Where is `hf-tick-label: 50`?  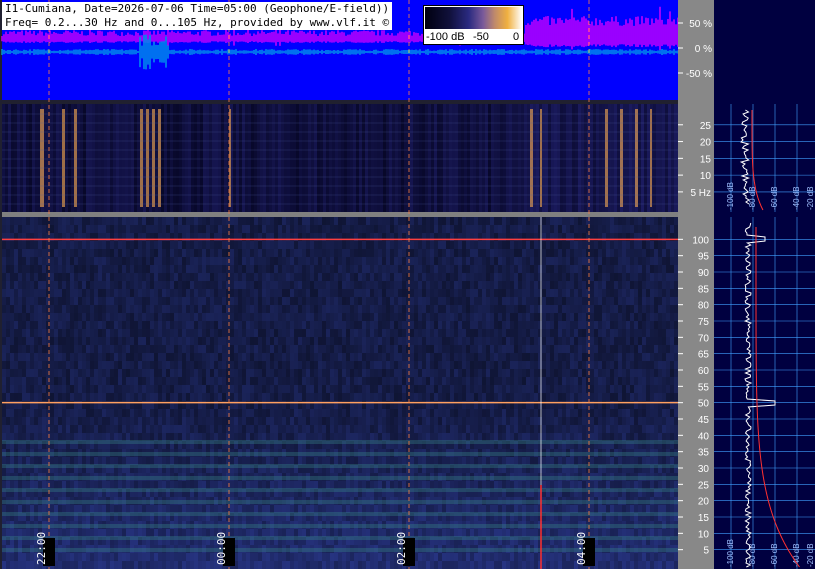 hf-tick-label: 50 is located at coordinates (704, 404).